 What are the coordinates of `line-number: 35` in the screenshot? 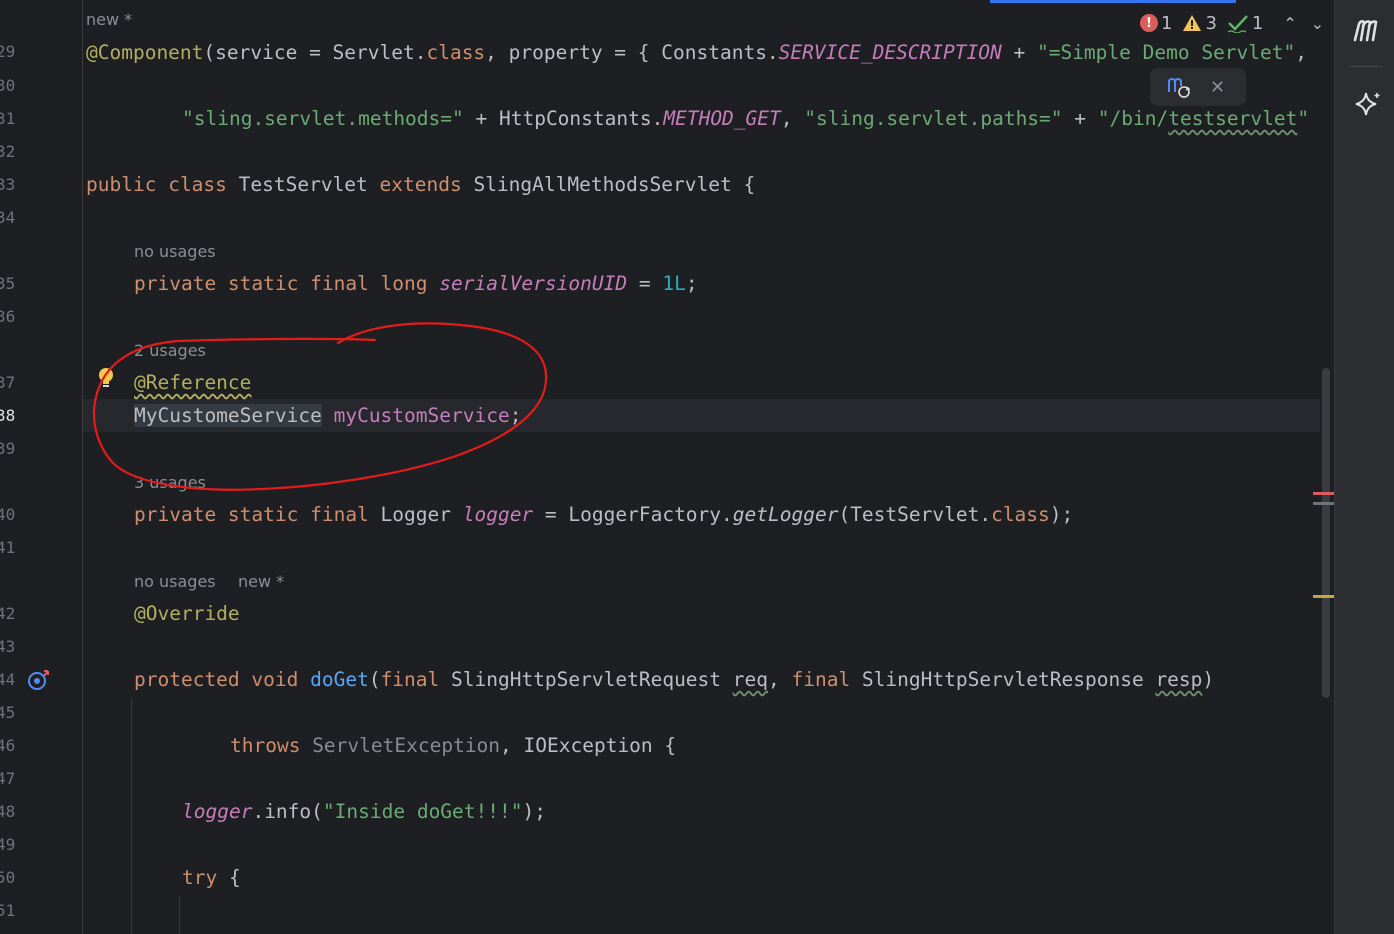 It's located at (8, 283).